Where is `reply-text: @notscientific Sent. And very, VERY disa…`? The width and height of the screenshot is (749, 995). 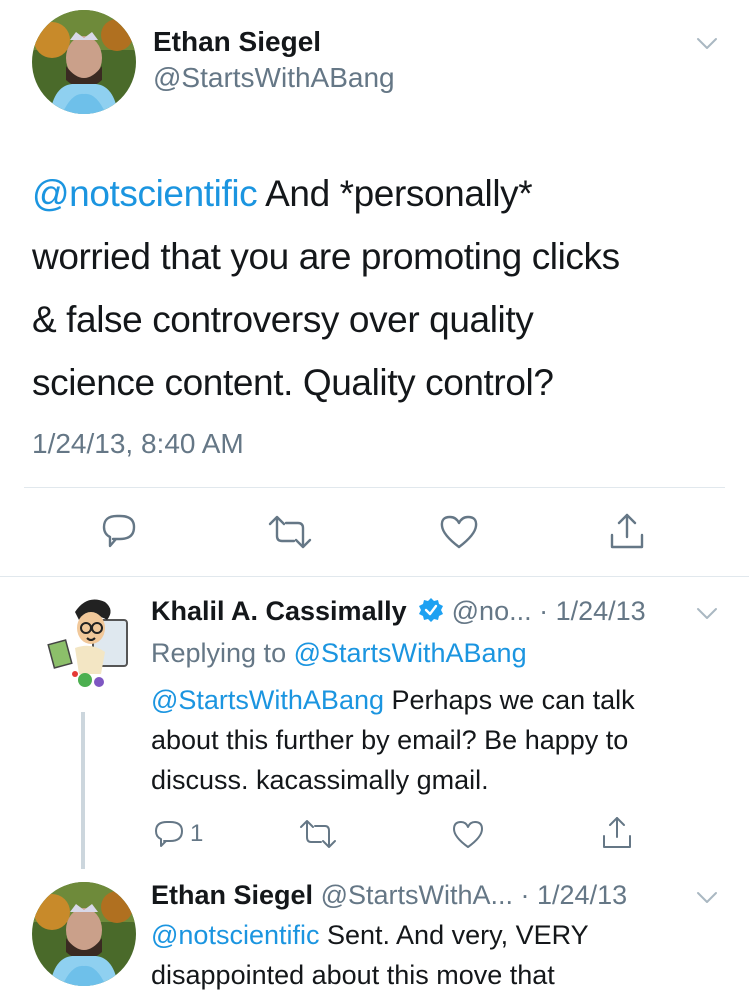 reply-text: @notscientific Sent. And very, VERY disa… is located at coordinates (370, 955).